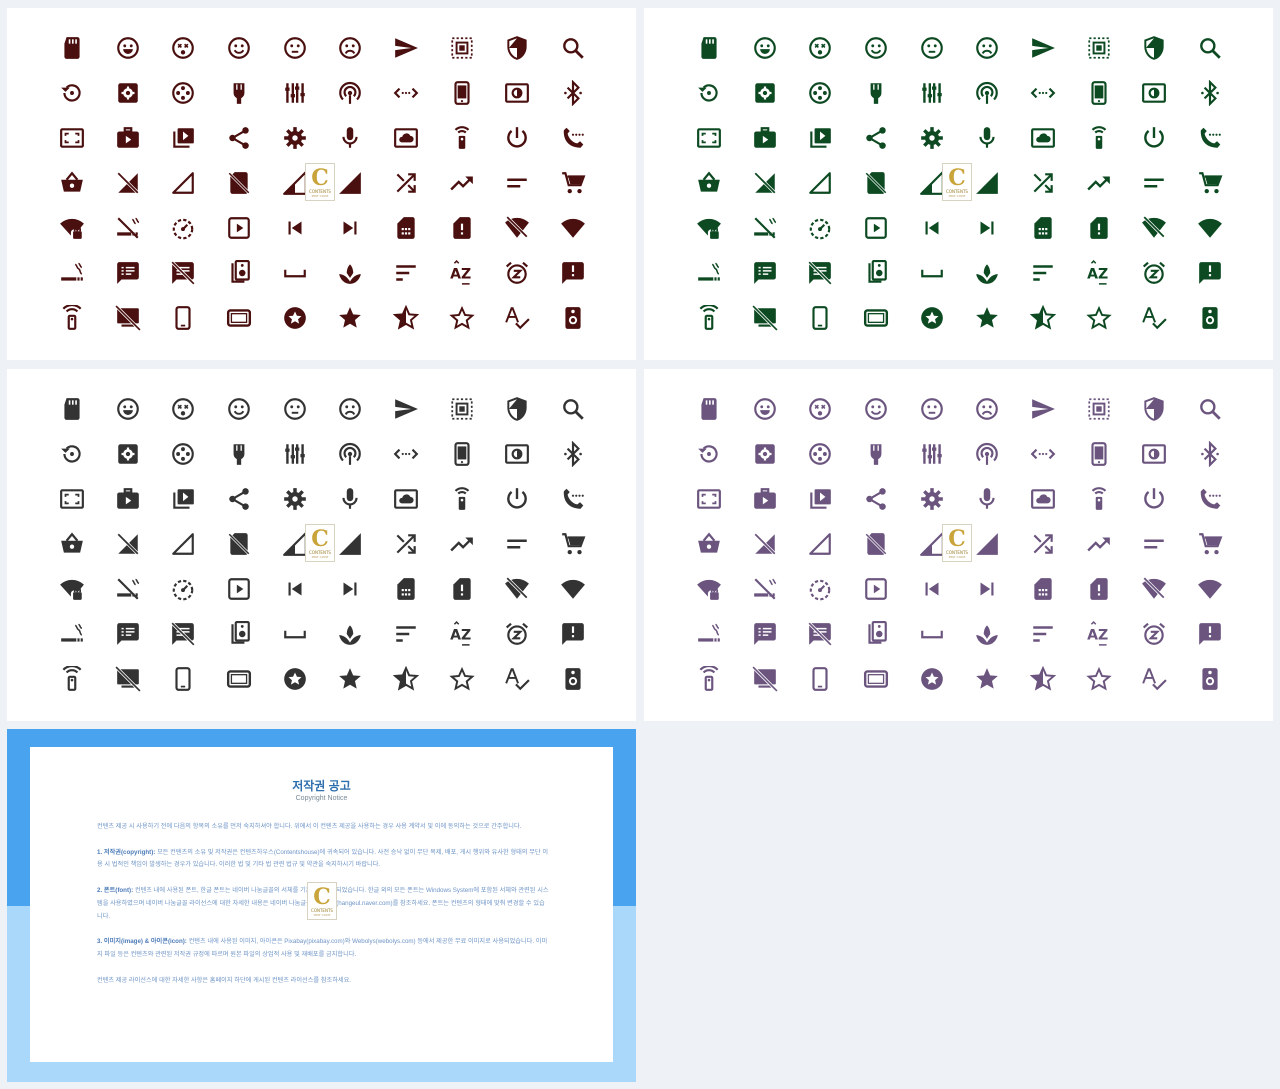 The width and height of the screenshot is (1280, 1089). I want to click on signal-empty-icon, so click(183, 544).